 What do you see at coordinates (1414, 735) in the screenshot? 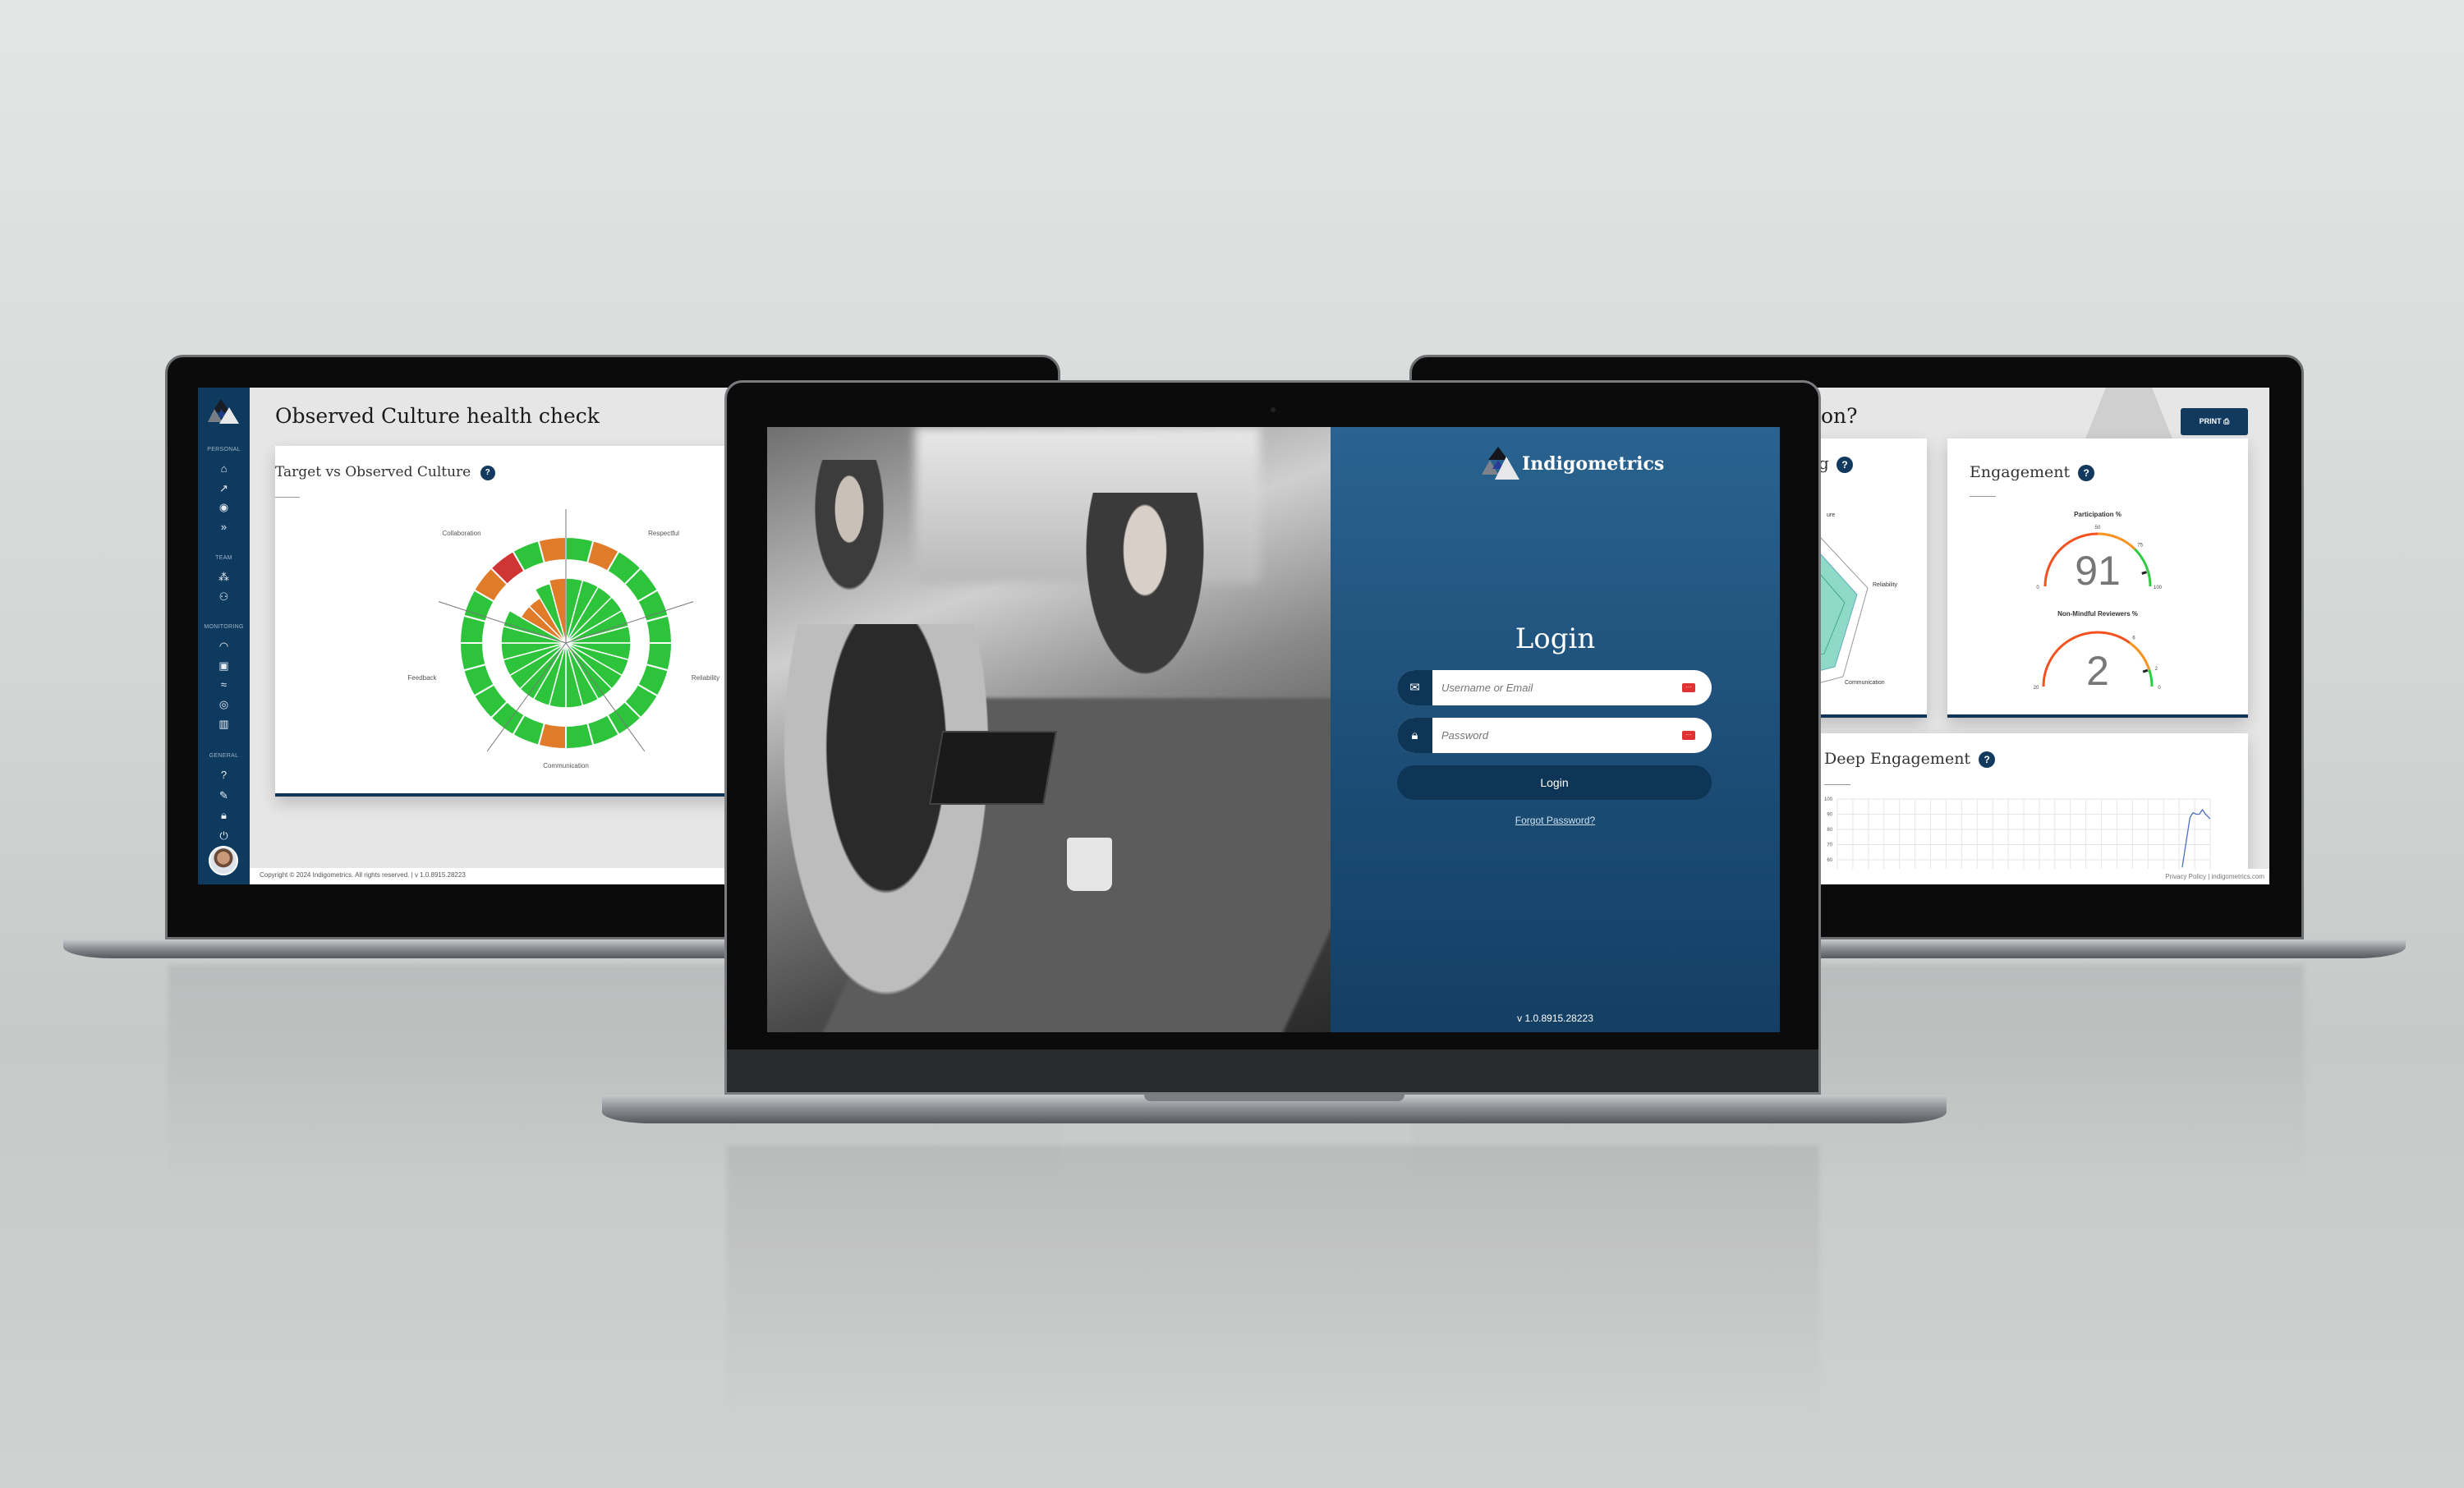
I see `lock-icon: 🔒︎` at bounding box center [1414, 735].